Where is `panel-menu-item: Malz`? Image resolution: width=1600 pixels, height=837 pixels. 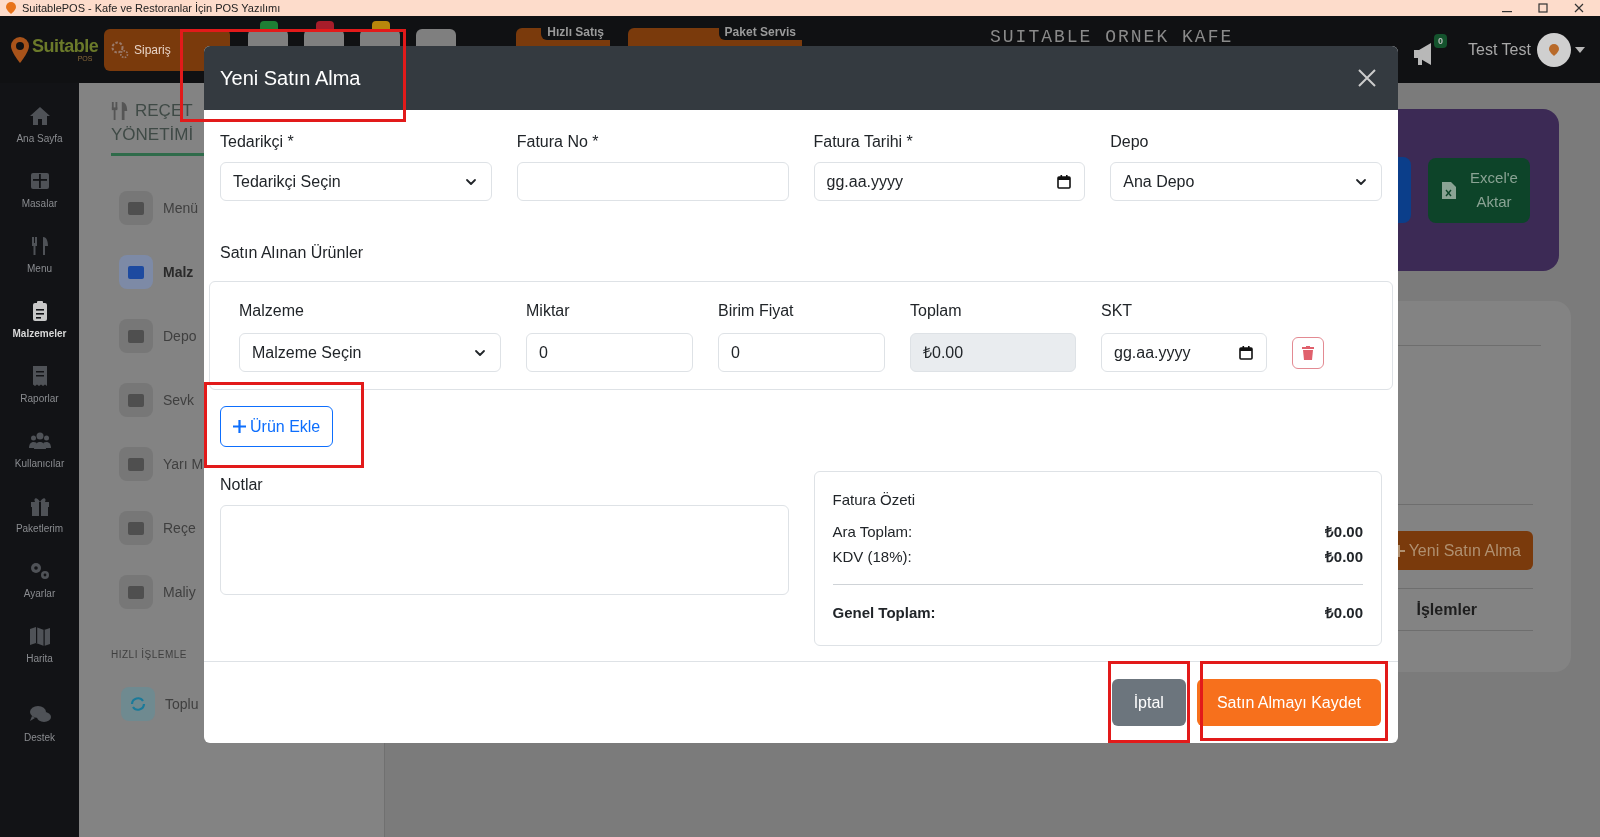
panel-menu-item: Malz is located at coordinates (178, 272).